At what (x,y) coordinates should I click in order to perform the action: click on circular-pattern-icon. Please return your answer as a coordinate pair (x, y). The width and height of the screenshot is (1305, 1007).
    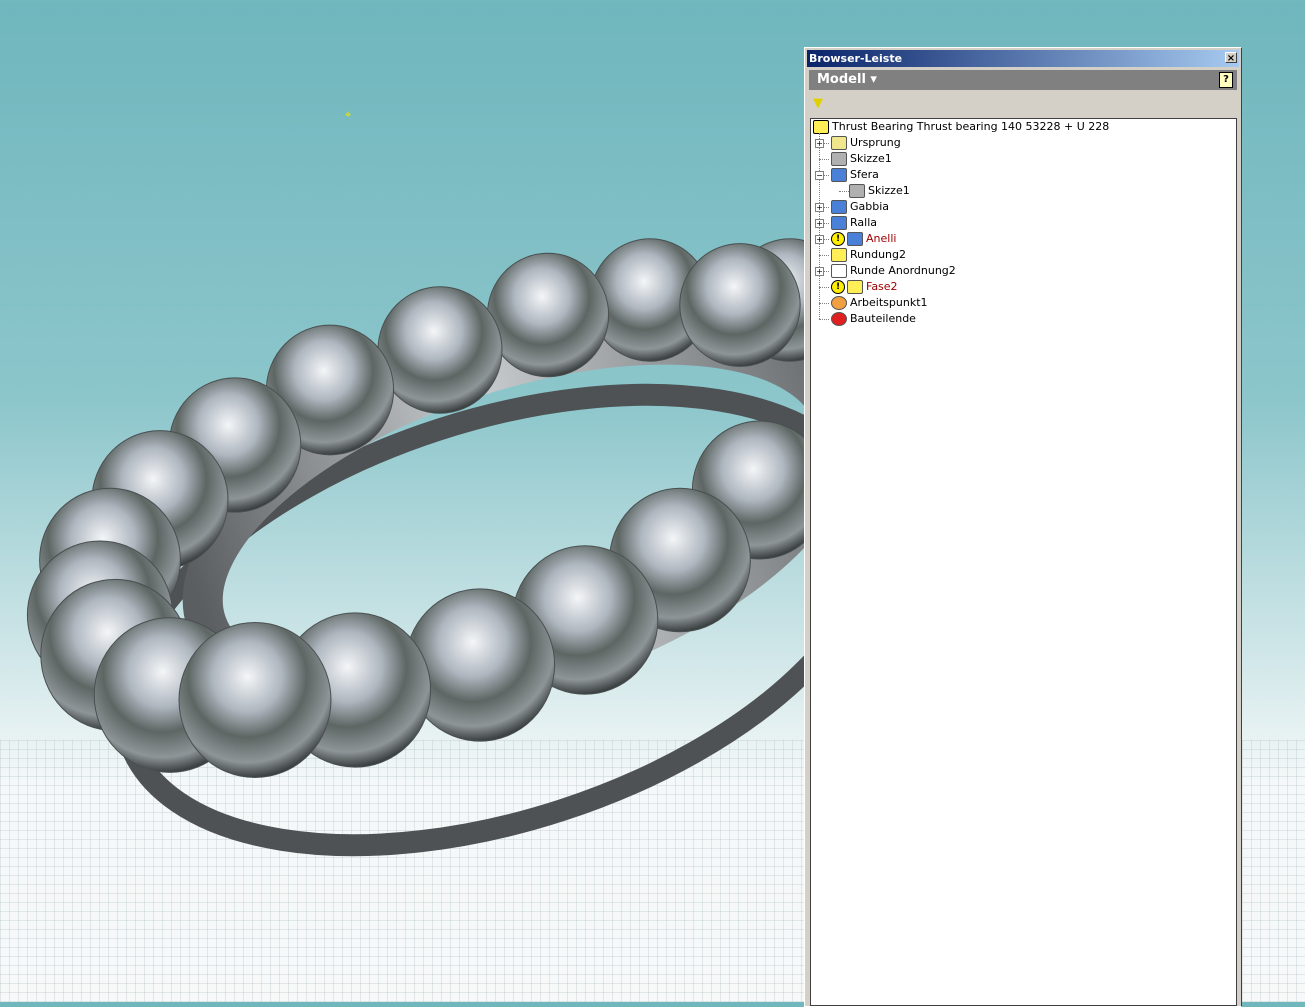
    Looking at the image, I should click on (839, 271).